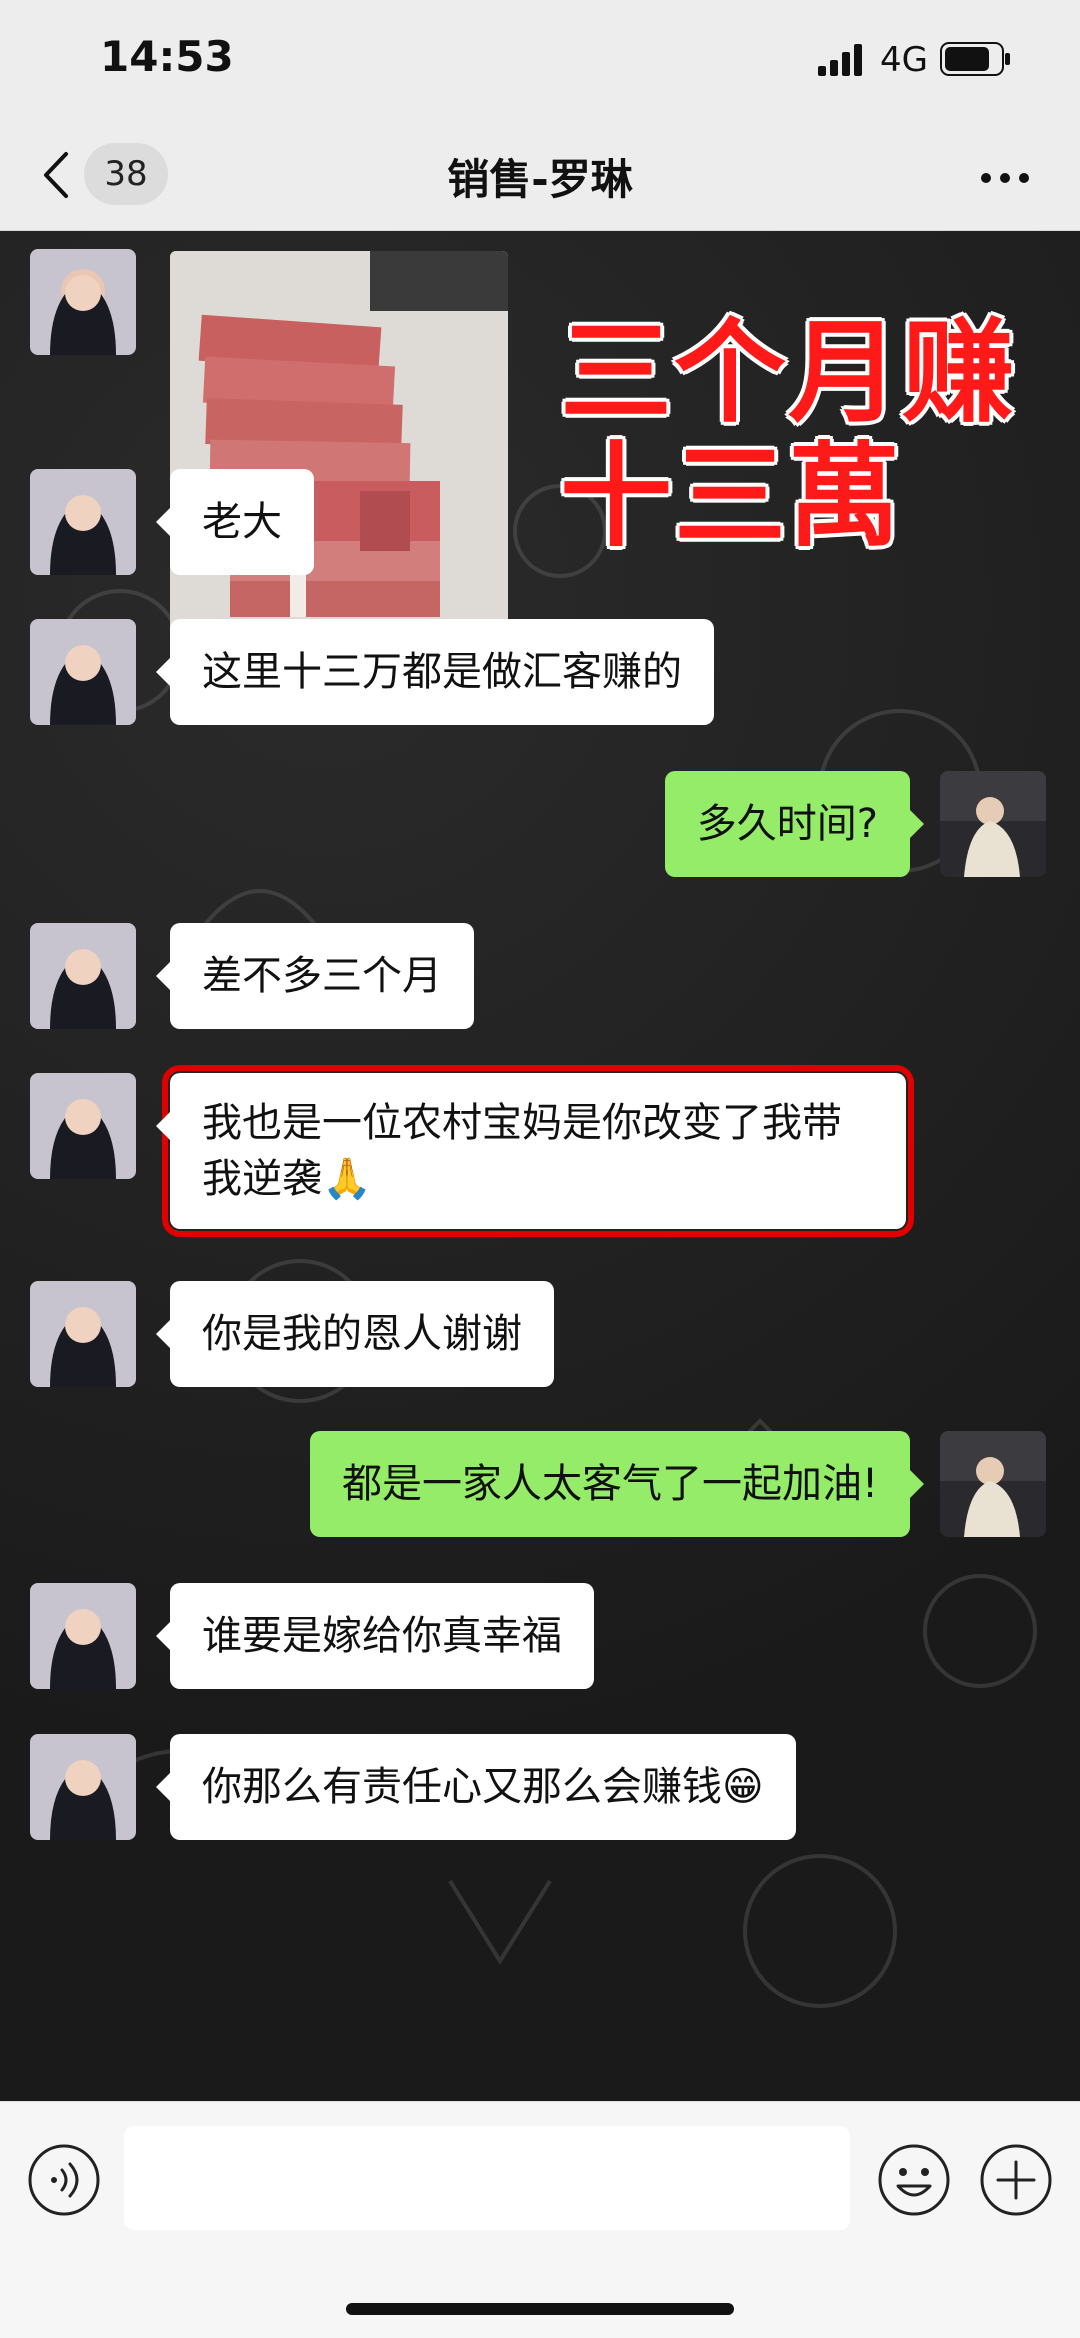 This screenshot has width=1080, height=2338. I want to click on message-input-bar, so click(540, 2219).